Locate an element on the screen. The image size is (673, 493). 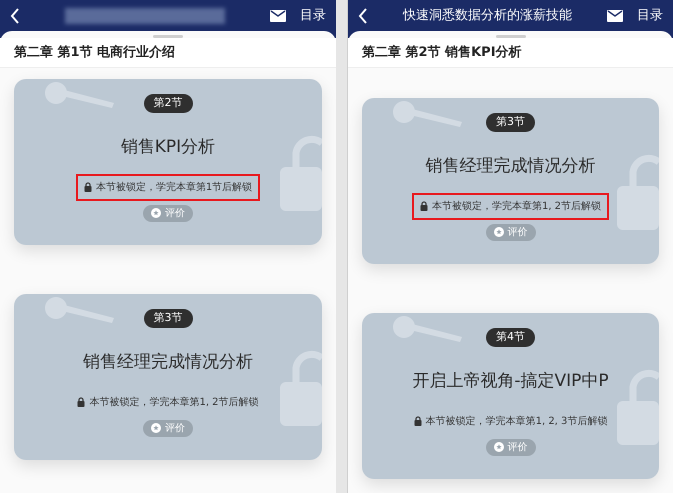
lesson-title: 开启上帝视角-搞定VIP中P is located at coordinates (510, 381).